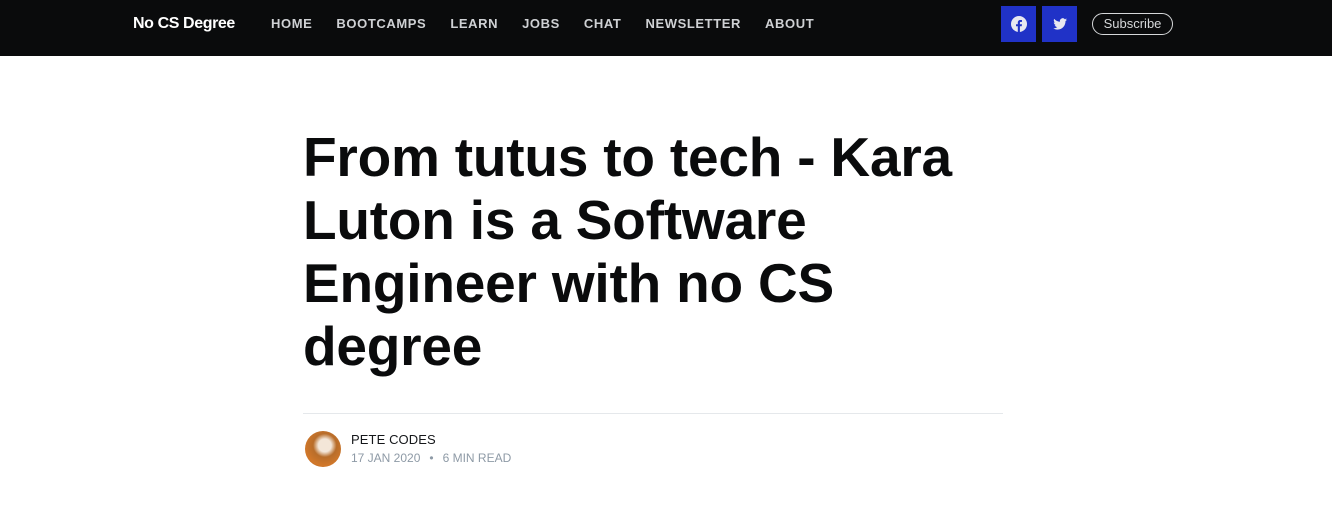 This screenshot has height=507, width=1332. What do you see at coordinates (477, 458) in the screenshot?
I see `reading-time: 6 MIN READ` at bounding box center [477, 458].